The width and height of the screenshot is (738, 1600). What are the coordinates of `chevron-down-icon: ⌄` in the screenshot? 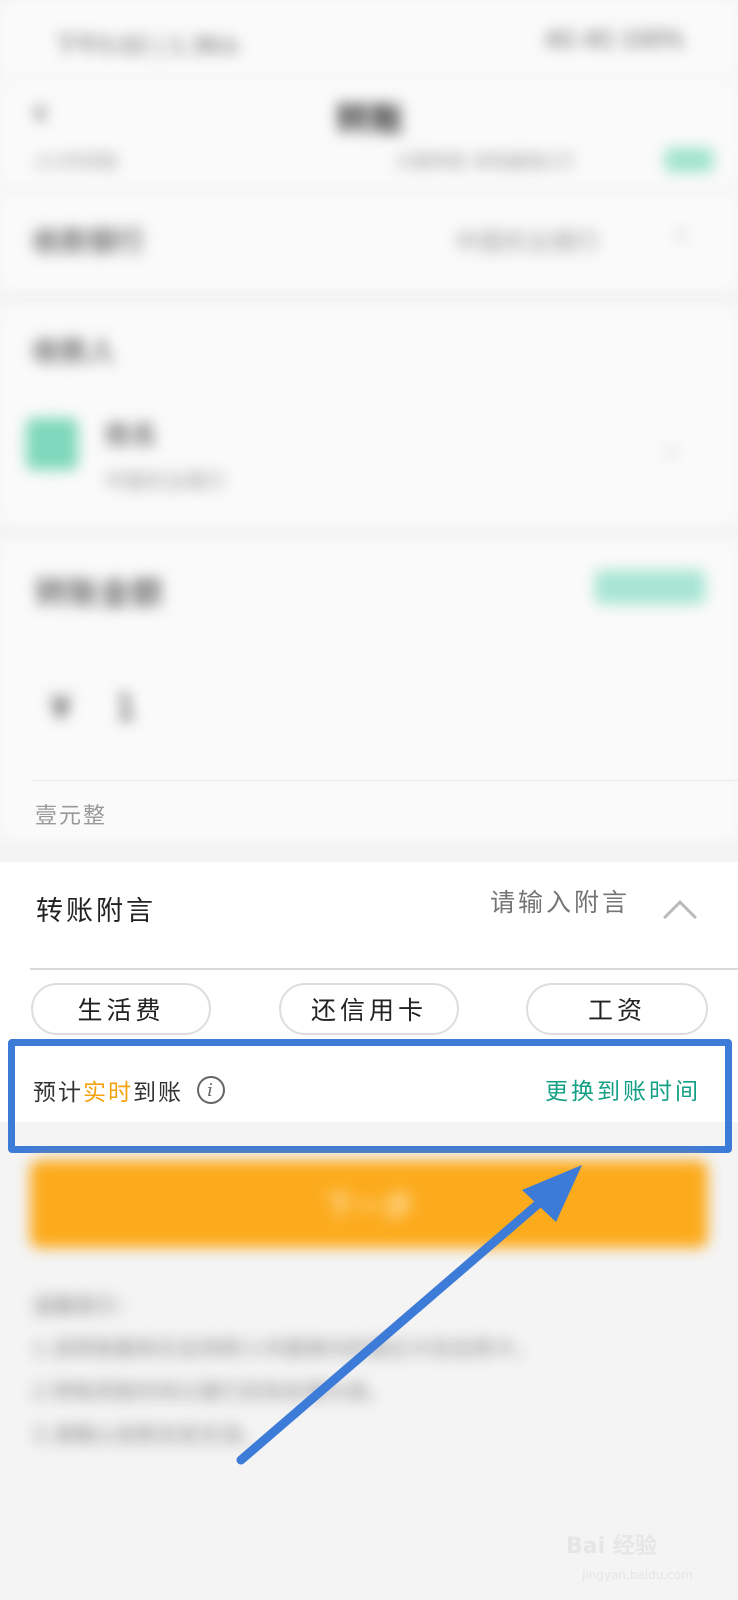 It's located at (671, 446).